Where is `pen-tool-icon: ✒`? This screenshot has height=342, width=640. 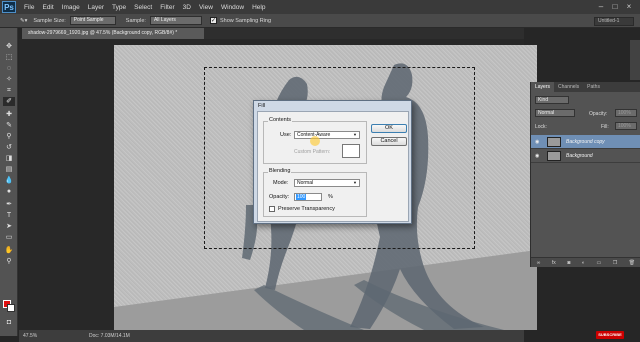 pen-tool-icon: ✒ is located at coordinates (9, 204).